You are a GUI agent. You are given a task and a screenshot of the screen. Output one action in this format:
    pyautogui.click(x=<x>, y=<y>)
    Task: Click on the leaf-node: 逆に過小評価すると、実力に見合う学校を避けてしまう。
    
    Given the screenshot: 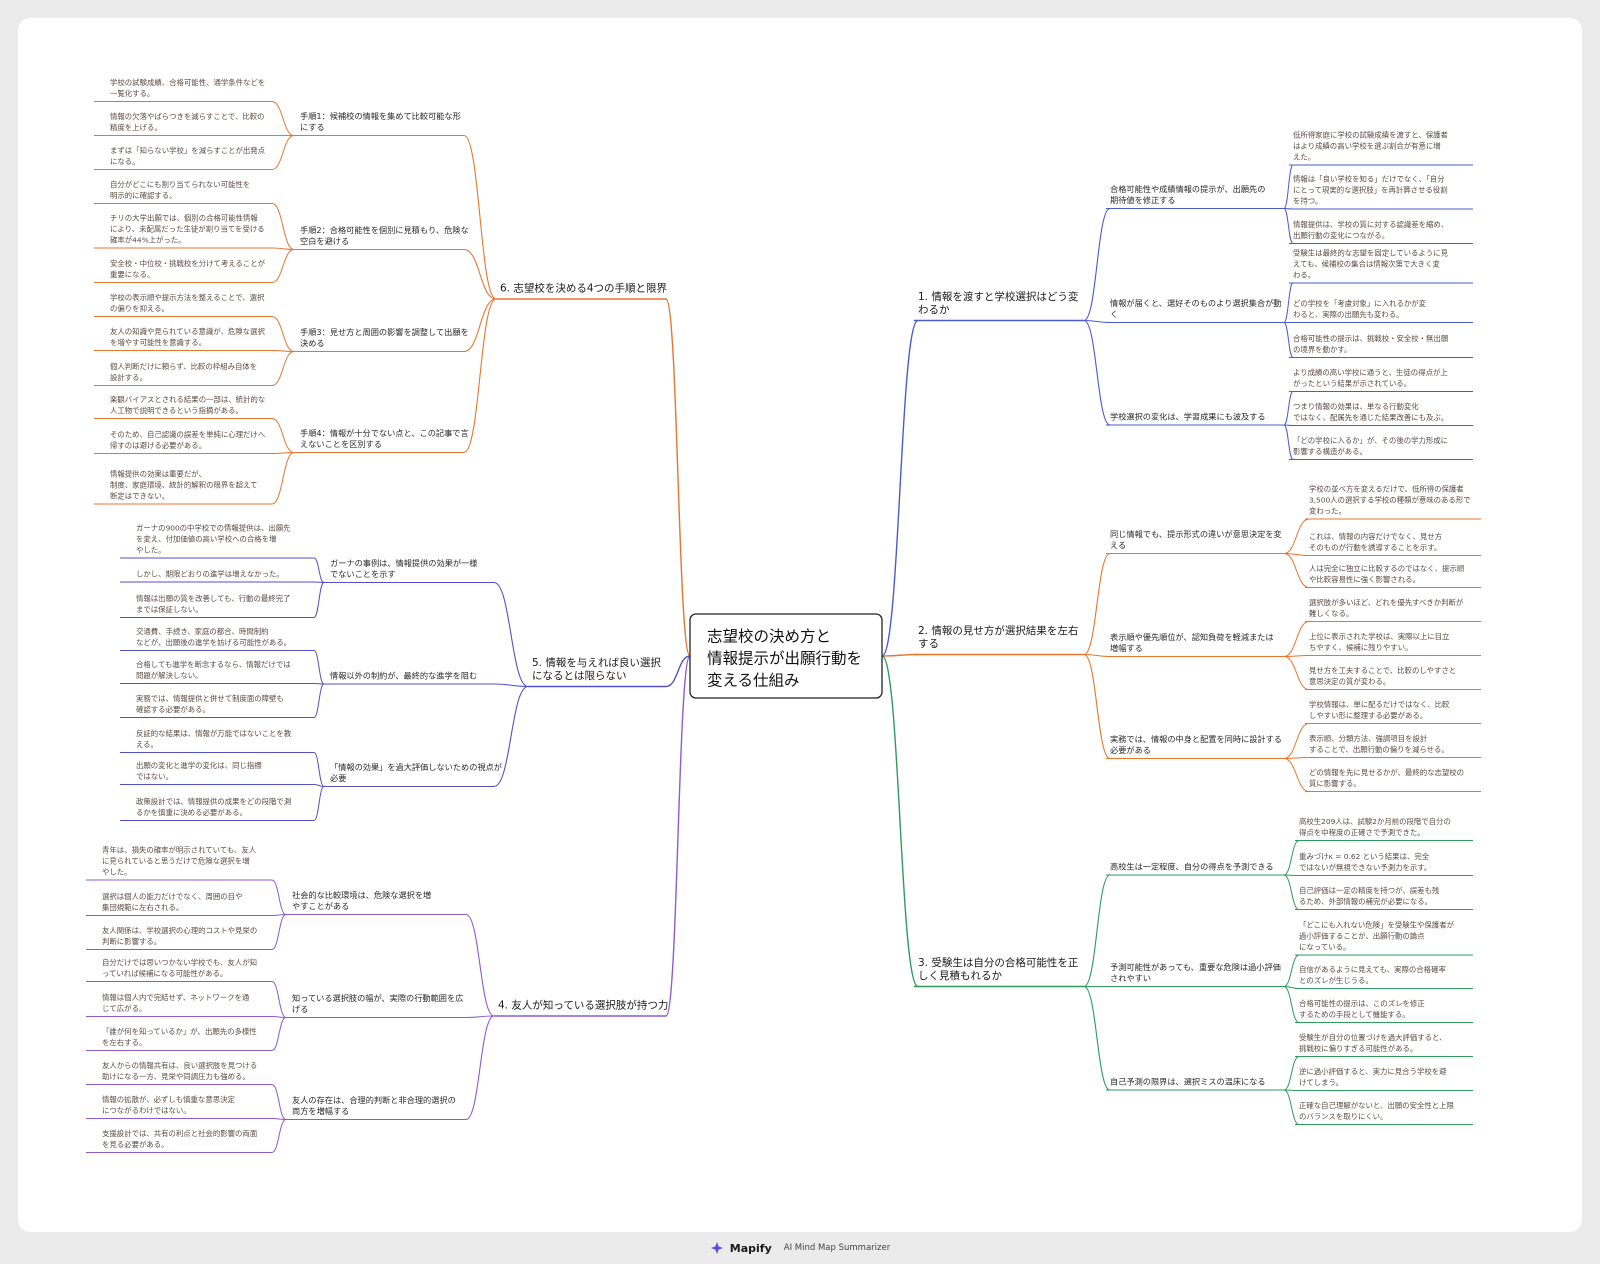 What is the action you would take?
    pyautogui.click(x=1373, y=1077)
    